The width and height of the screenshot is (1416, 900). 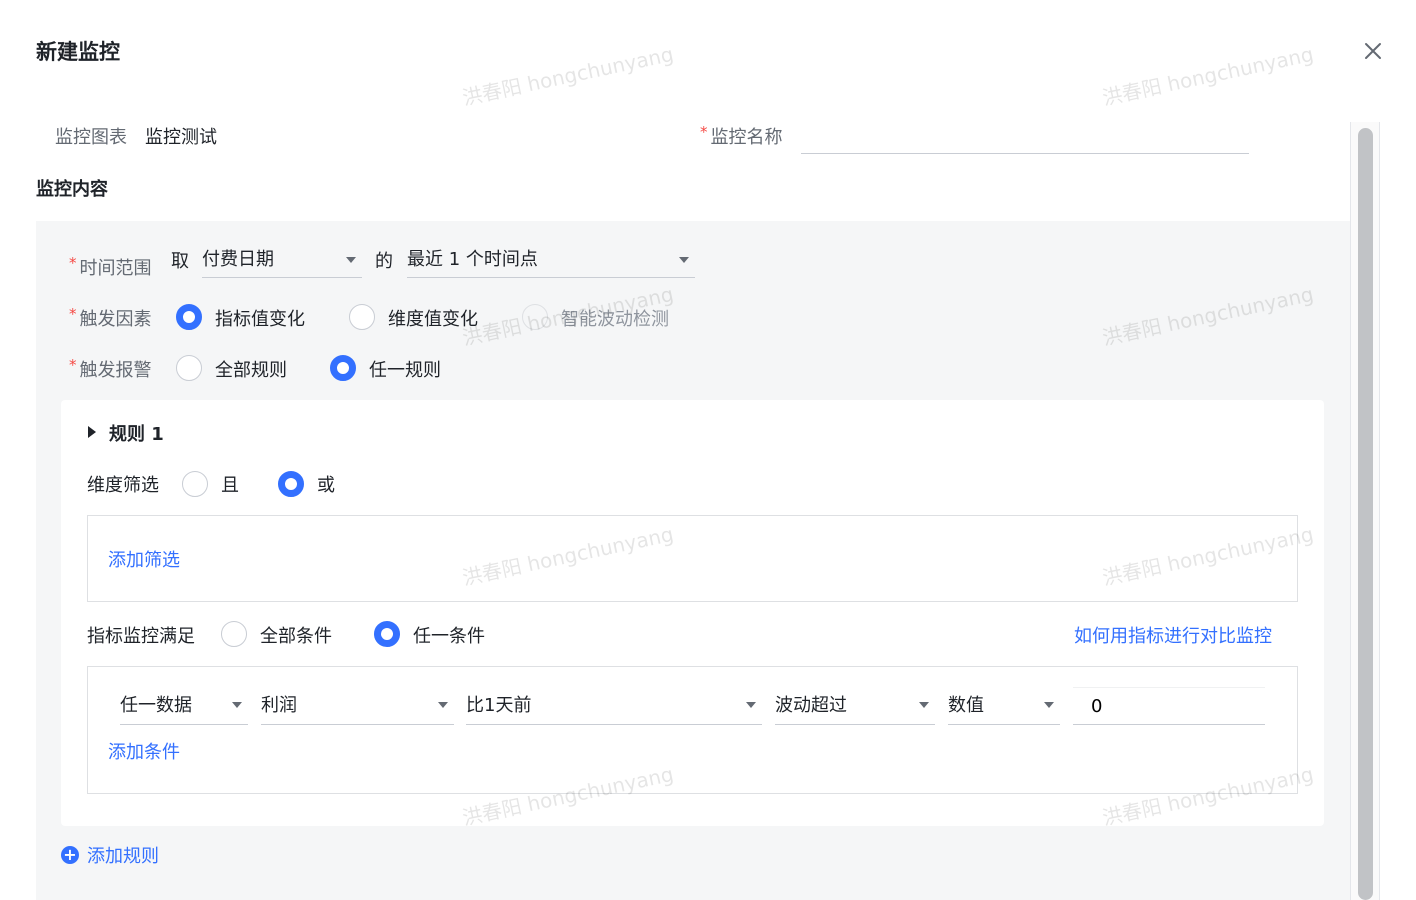 What do you see at coordinates (405, 369) in the screenshot?
I see `radio-label: 任一规则` at bounding box center [405, 369].